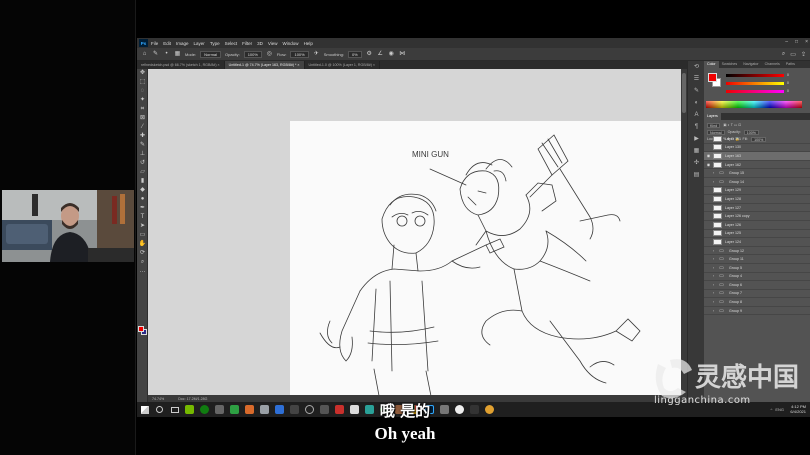 Image resolution: width=810 pixels, height=455 pixels. What do you see at coordinates (757, 191) in the screenshot?
I see `layer-row: Layer 129` at bounding box center [757, 191].